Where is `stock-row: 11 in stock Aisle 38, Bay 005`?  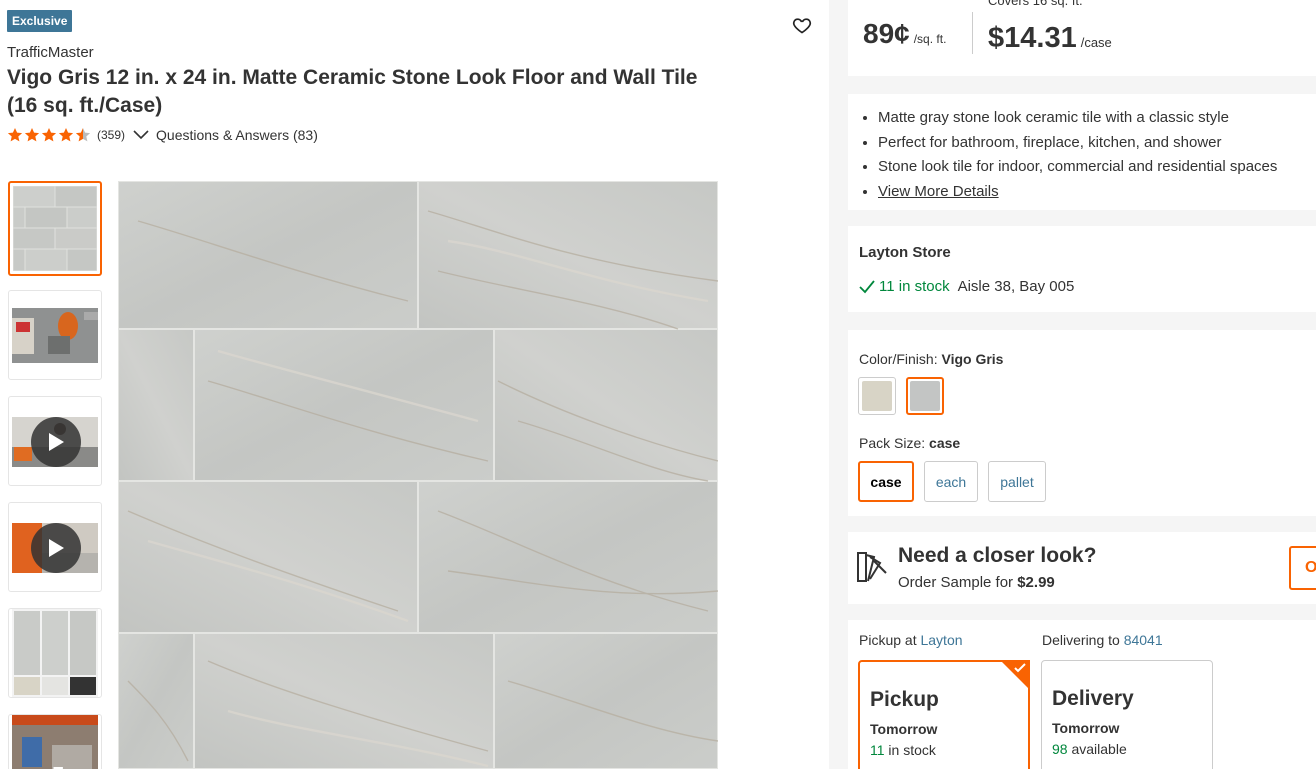 stock-row: 11 in stock Aisle 38, Bay 005 is located at coordinates (966, 286).